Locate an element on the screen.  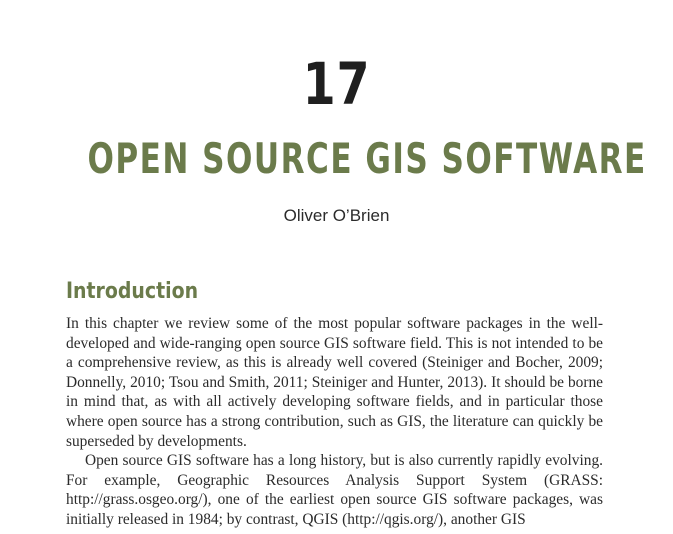
section-heading: Introduction is located at coordinates (132, 291).